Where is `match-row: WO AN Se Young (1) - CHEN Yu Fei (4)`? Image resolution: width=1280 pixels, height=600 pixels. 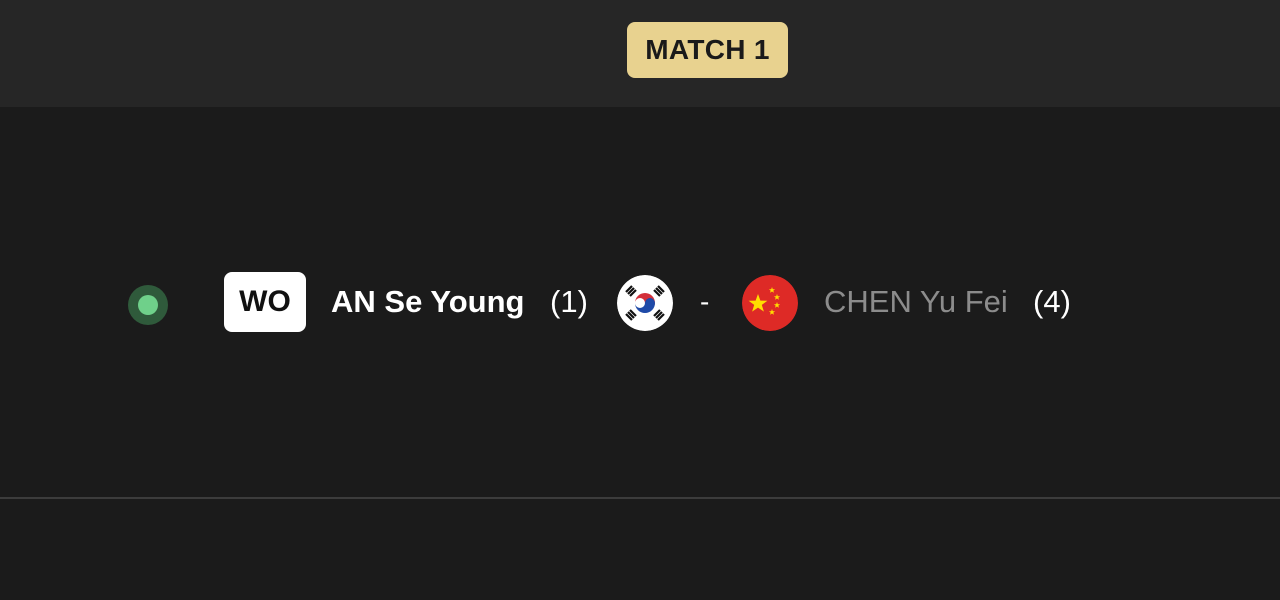
match-row: WO AN Se Young (1) - CHEN Yu Fei (4) is located at coordinates (640, 302).